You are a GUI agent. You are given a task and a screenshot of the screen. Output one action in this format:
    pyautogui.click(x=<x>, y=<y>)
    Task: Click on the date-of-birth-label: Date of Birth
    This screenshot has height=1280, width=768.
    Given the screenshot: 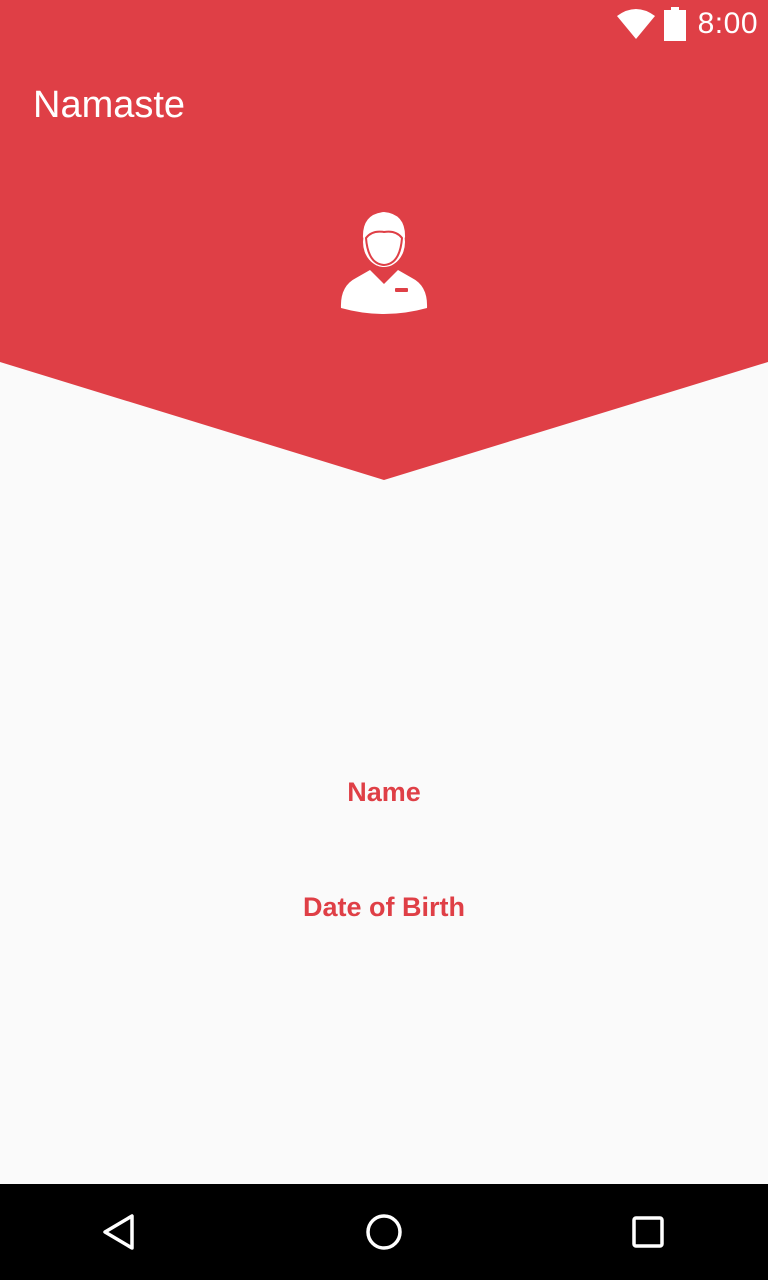 What is the action you would take?
    pyautogui.click(x=384, y=907)
    